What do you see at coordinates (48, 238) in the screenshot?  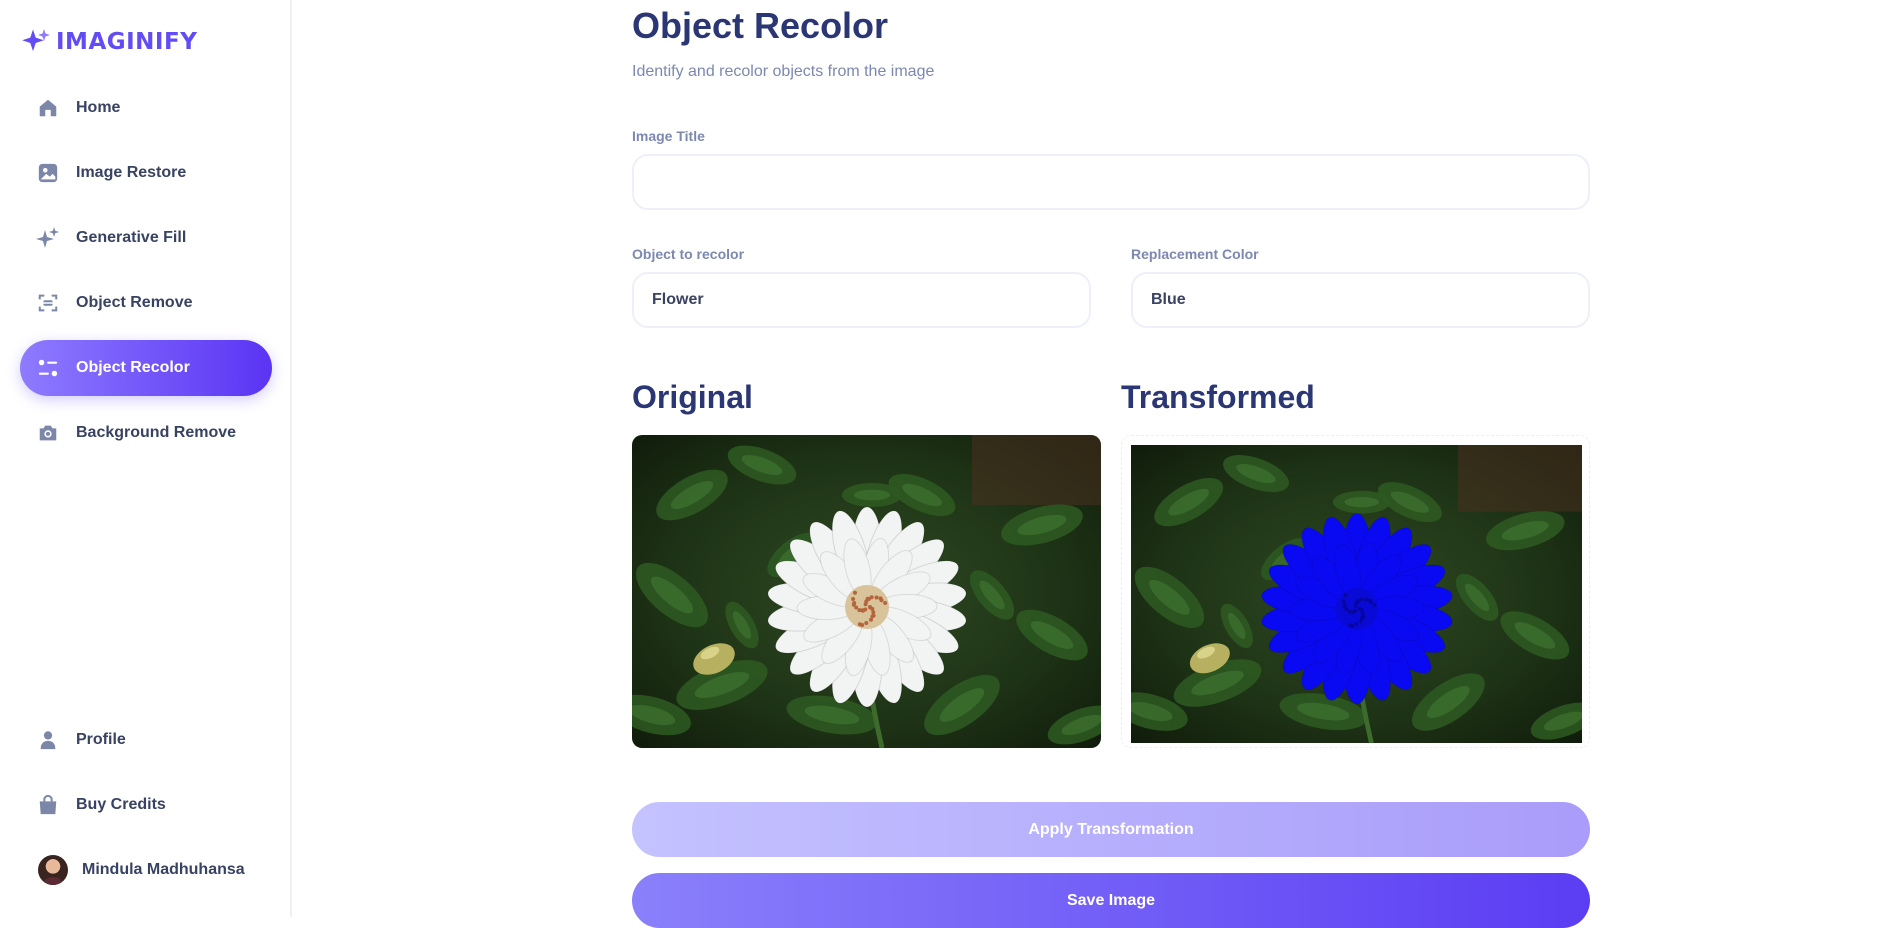 I see `stars-icon` at bounding box center [48, 238].